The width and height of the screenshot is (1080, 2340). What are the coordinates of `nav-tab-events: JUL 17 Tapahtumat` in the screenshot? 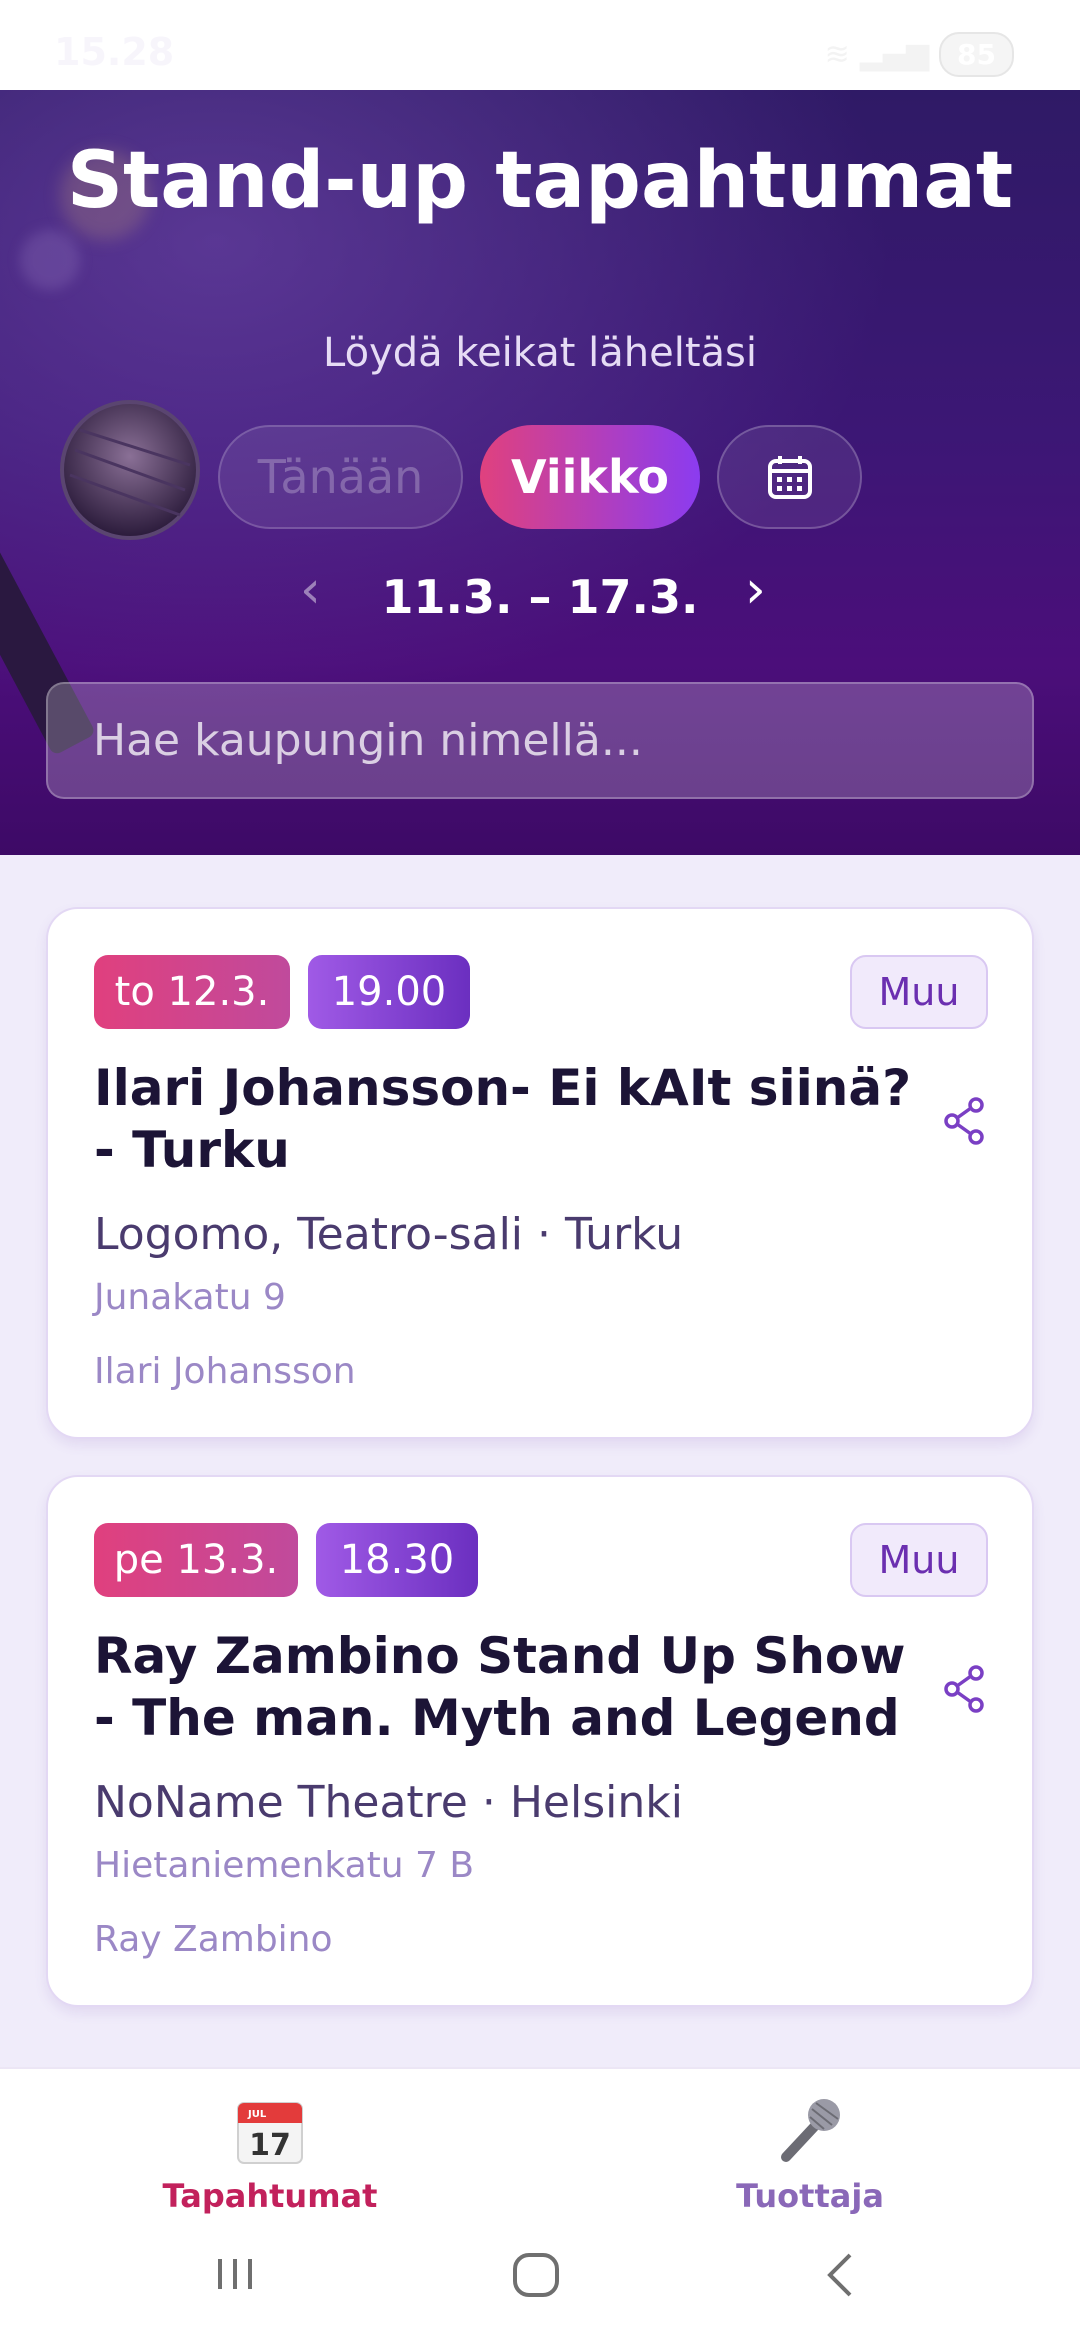 It's located at (270, 2155).